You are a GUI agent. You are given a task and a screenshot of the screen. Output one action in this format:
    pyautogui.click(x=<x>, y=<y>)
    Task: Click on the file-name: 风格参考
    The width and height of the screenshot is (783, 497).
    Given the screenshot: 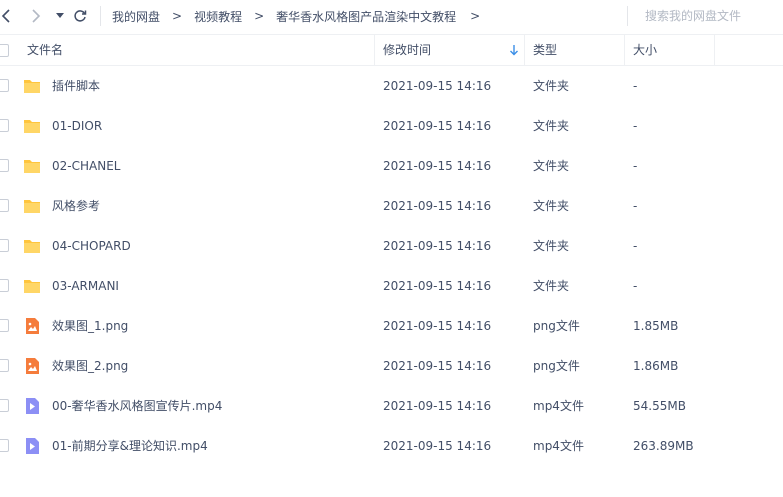 What is the action you would take?
    pyautogui.click(x=76, y=206)
    